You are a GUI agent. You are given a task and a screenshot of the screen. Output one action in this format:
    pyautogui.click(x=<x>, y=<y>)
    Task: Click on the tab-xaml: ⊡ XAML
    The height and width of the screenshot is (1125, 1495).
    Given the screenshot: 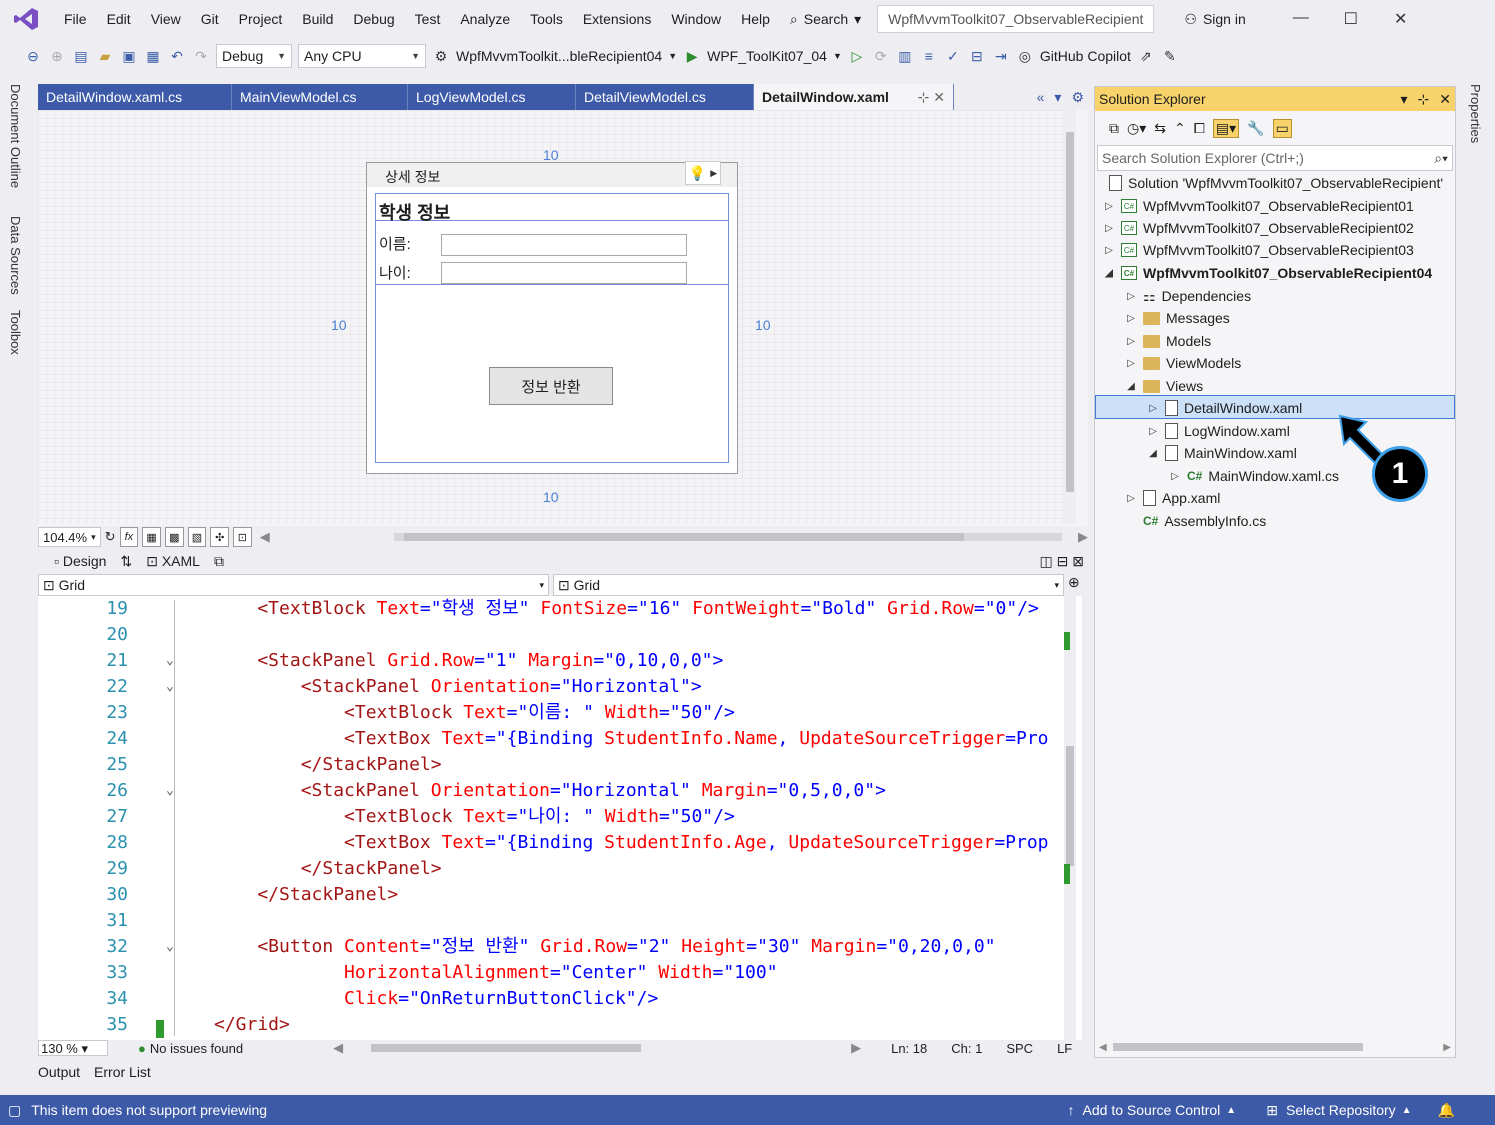 What is the action you would take?
    pyautogui.click(x=173, y=561)
    